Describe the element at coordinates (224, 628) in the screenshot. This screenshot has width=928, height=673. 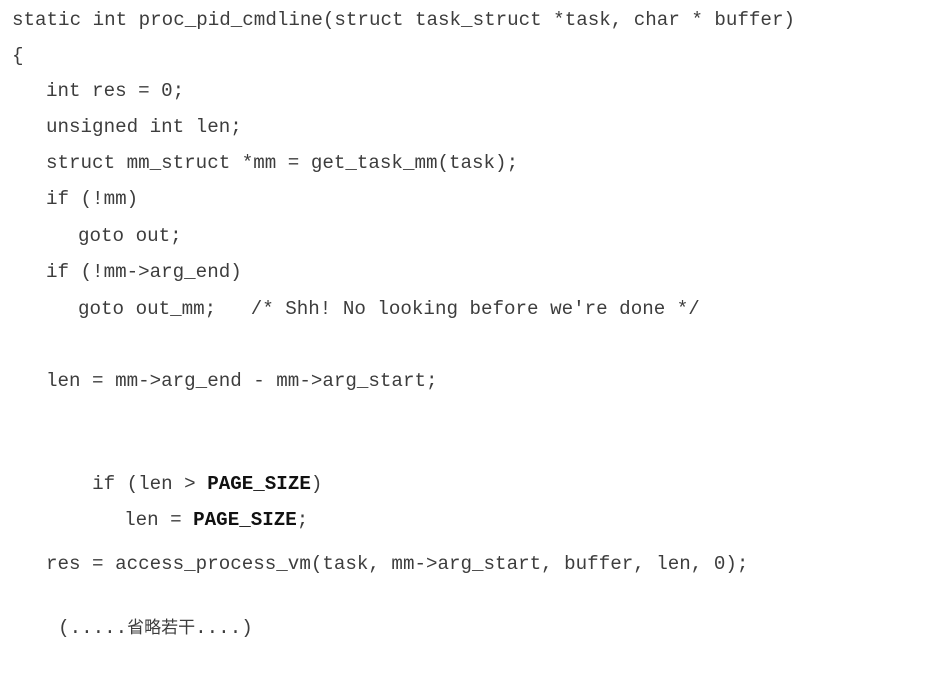
I see `code-text: ....)` at that location.